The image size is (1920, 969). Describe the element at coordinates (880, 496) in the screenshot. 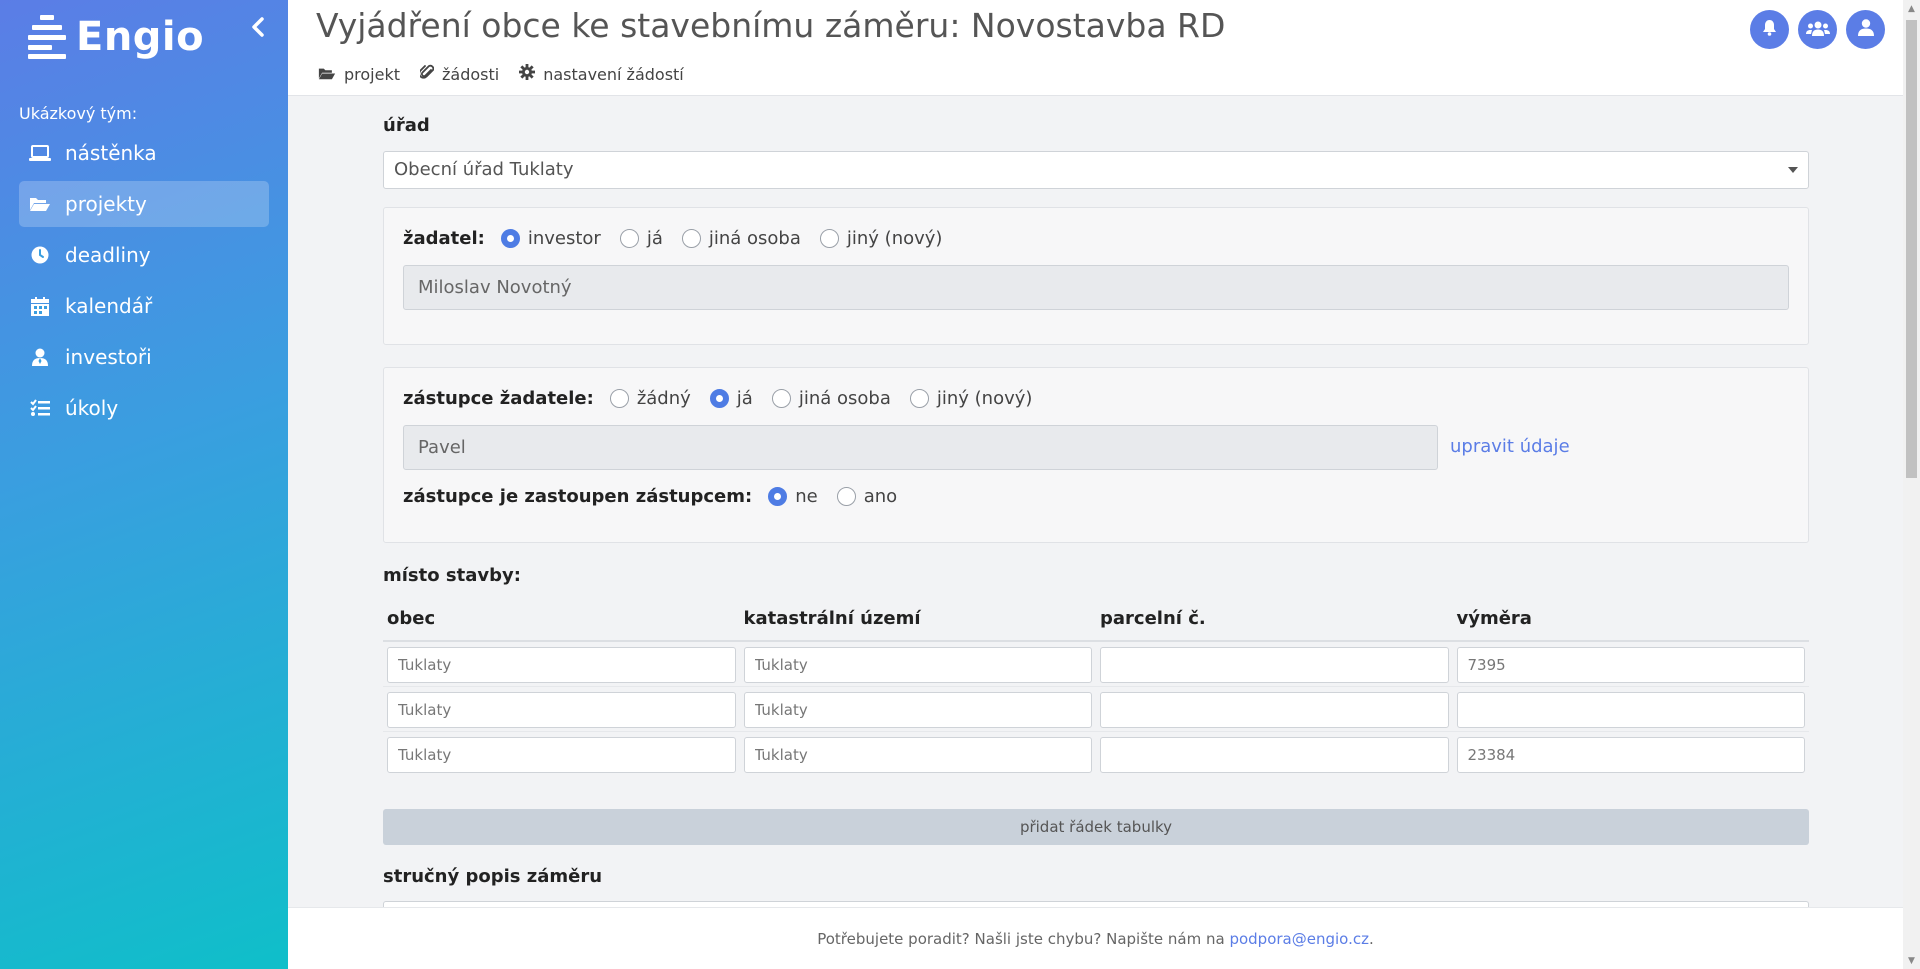

I see `option-label: ano` at that location.